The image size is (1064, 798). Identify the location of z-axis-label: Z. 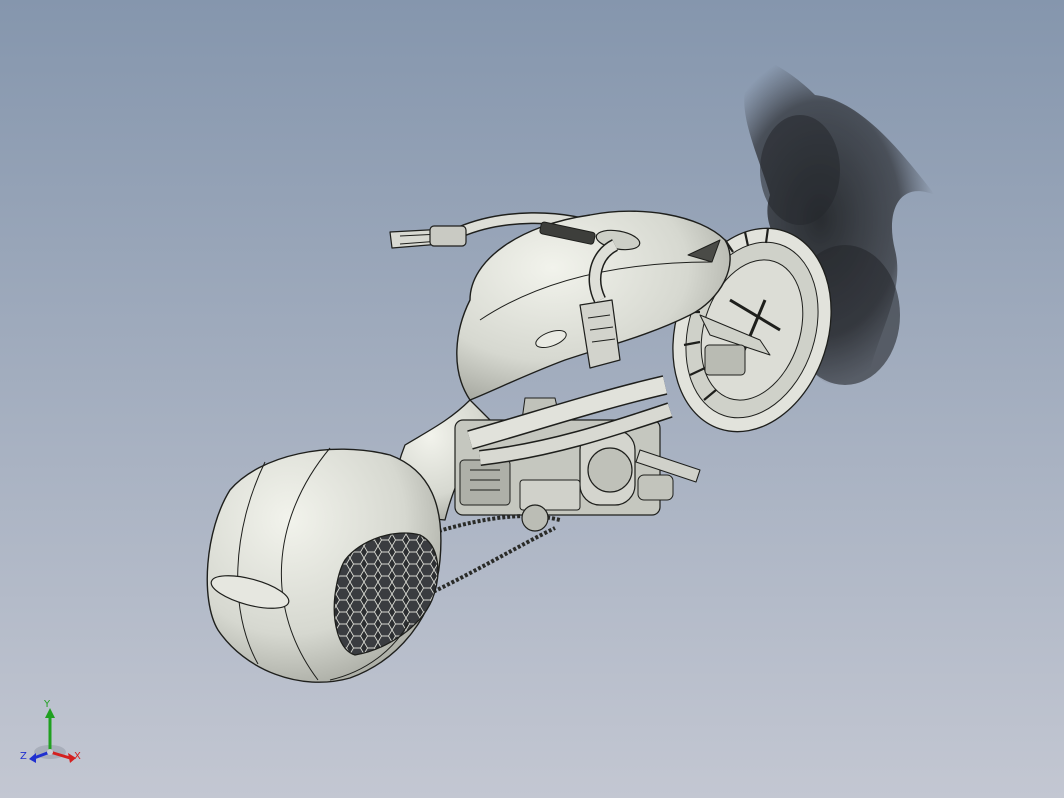
(23, 756).